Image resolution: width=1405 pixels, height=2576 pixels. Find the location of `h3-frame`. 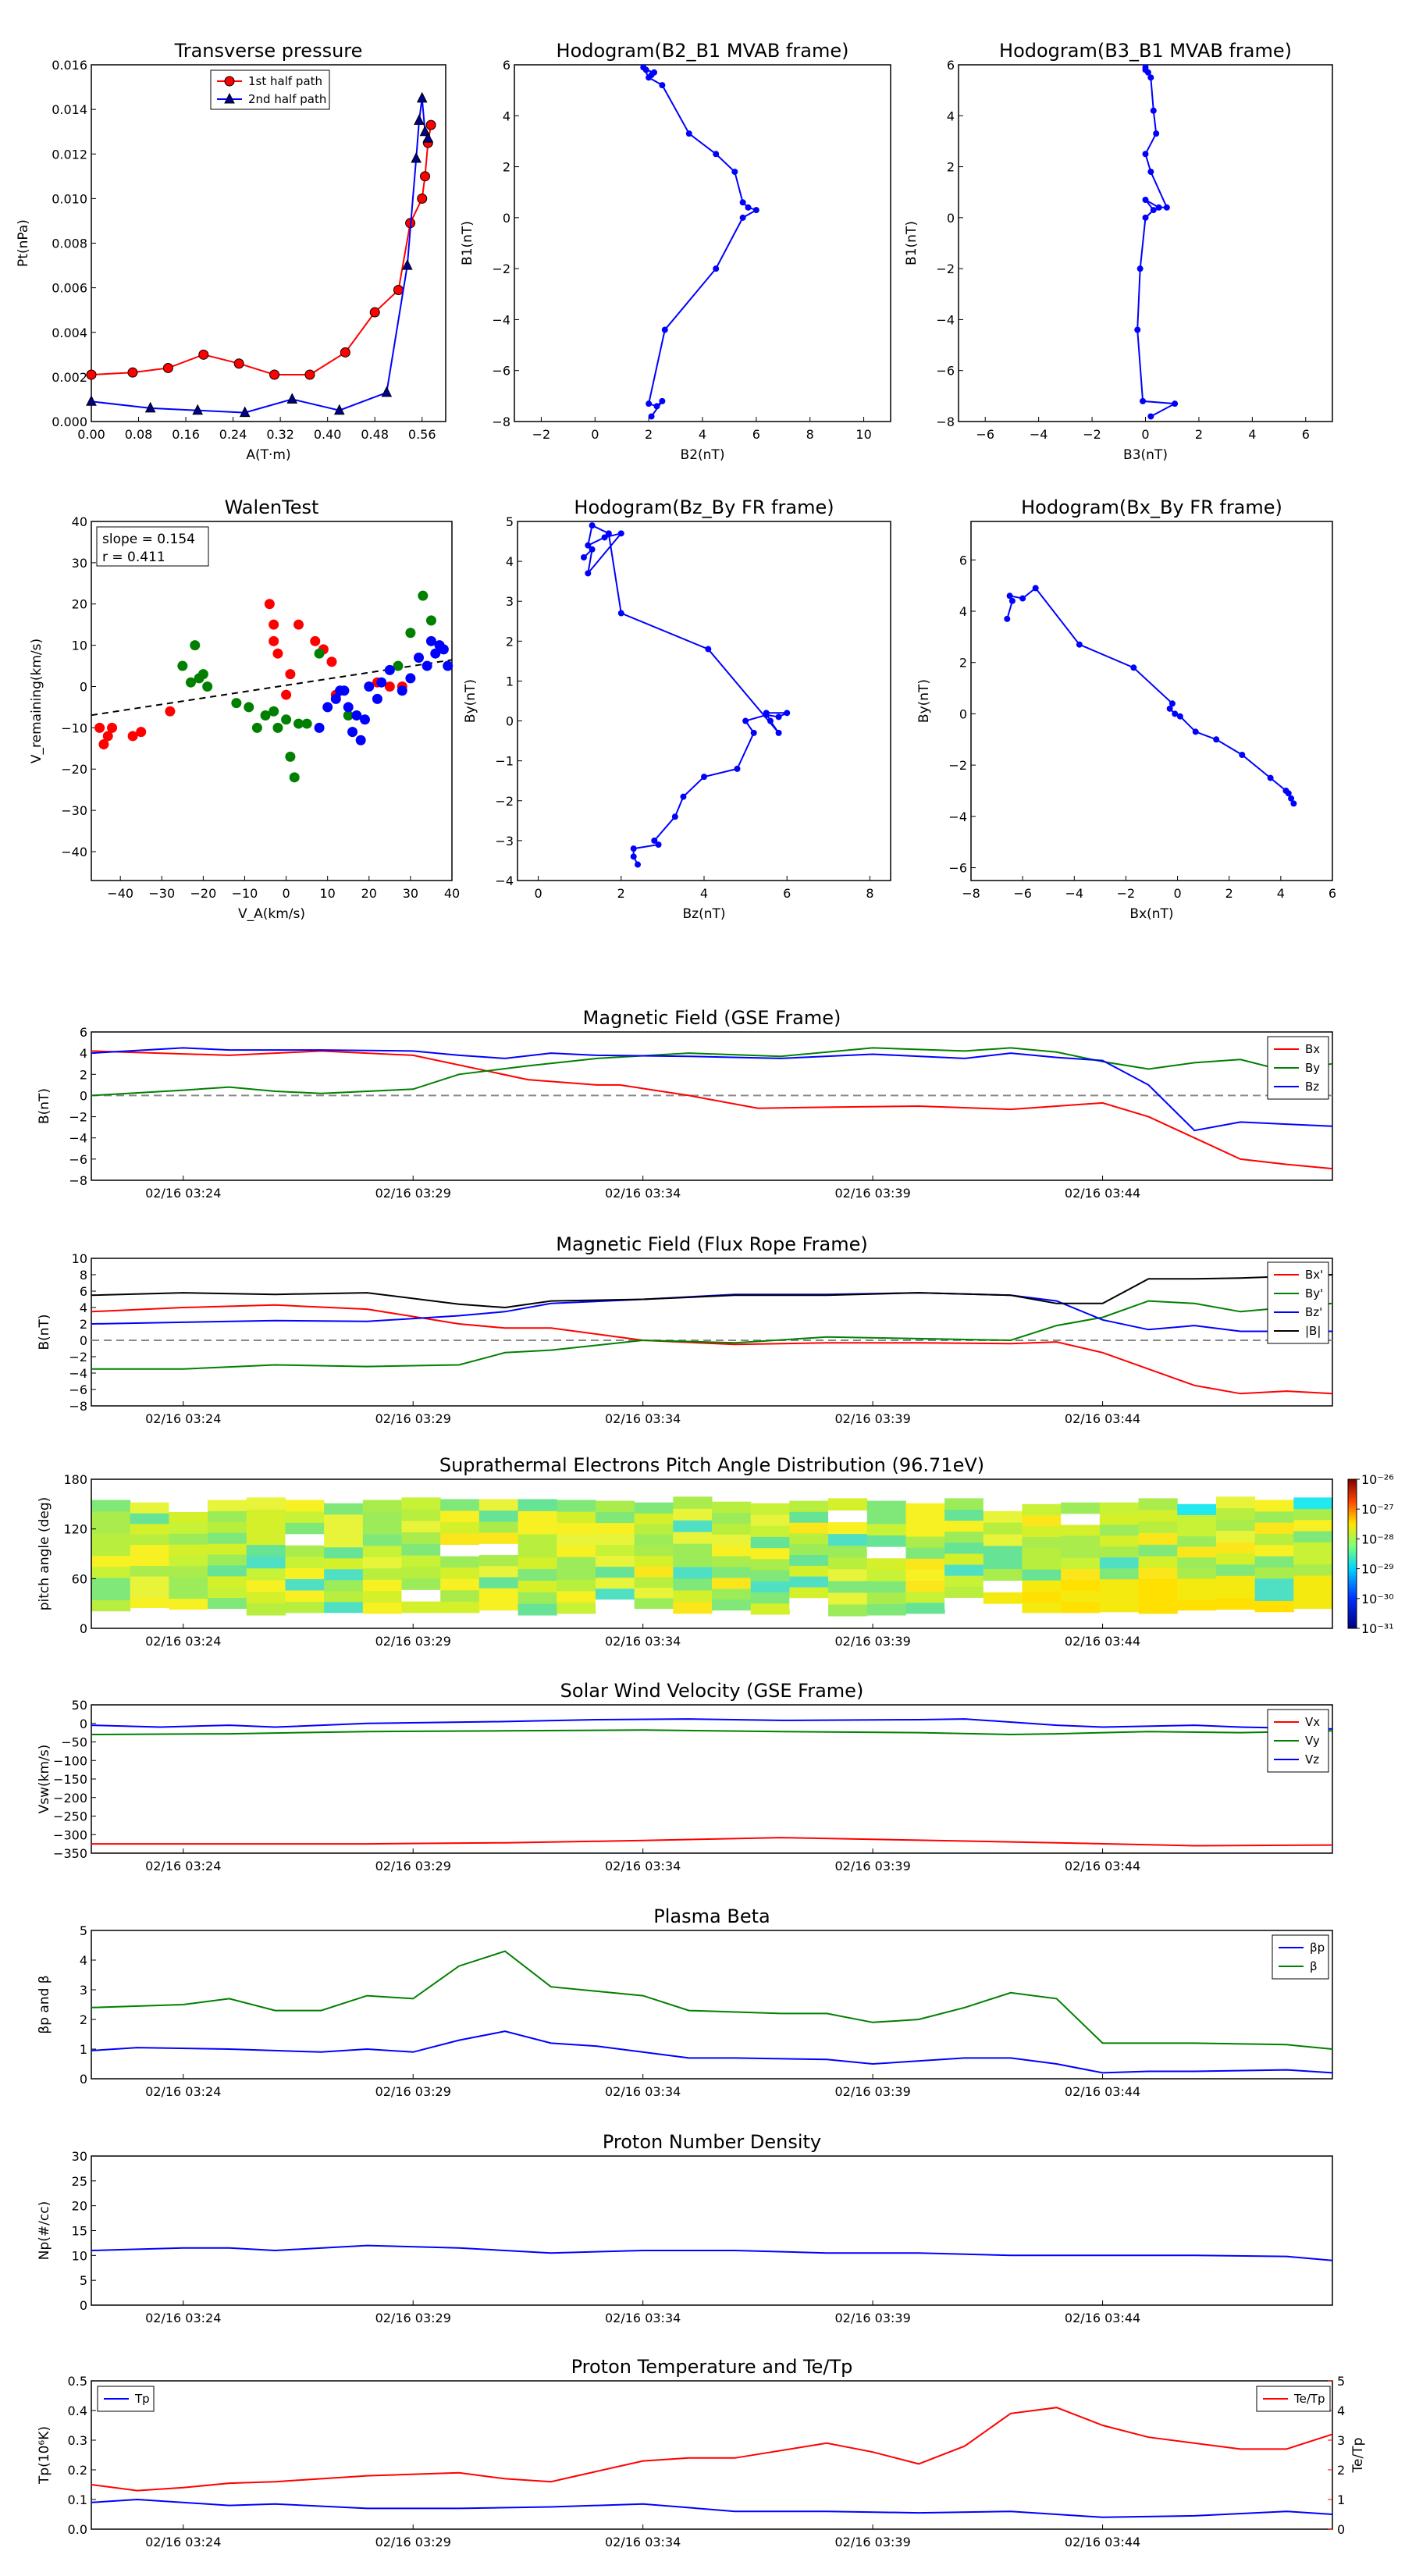

h3-frame is located at coordinates (704, 701).